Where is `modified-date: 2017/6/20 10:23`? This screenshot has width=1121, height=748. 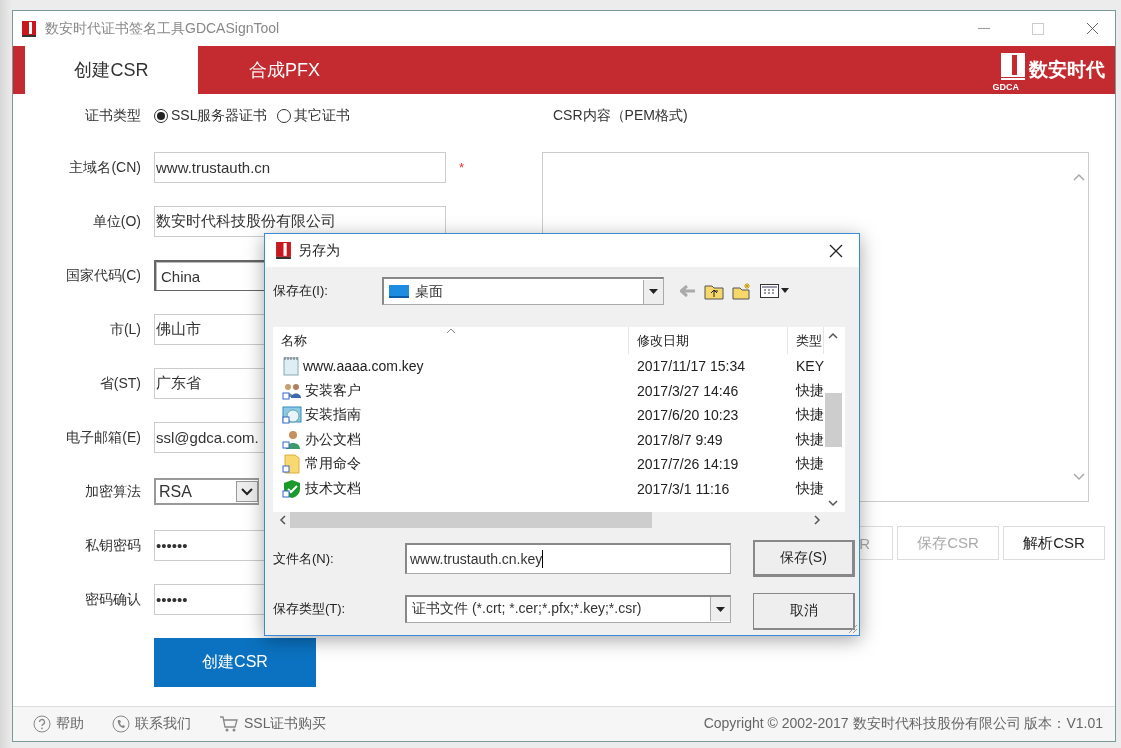
modified-date: 2017/6/20 10:23 is located at coordinates (688, 415).